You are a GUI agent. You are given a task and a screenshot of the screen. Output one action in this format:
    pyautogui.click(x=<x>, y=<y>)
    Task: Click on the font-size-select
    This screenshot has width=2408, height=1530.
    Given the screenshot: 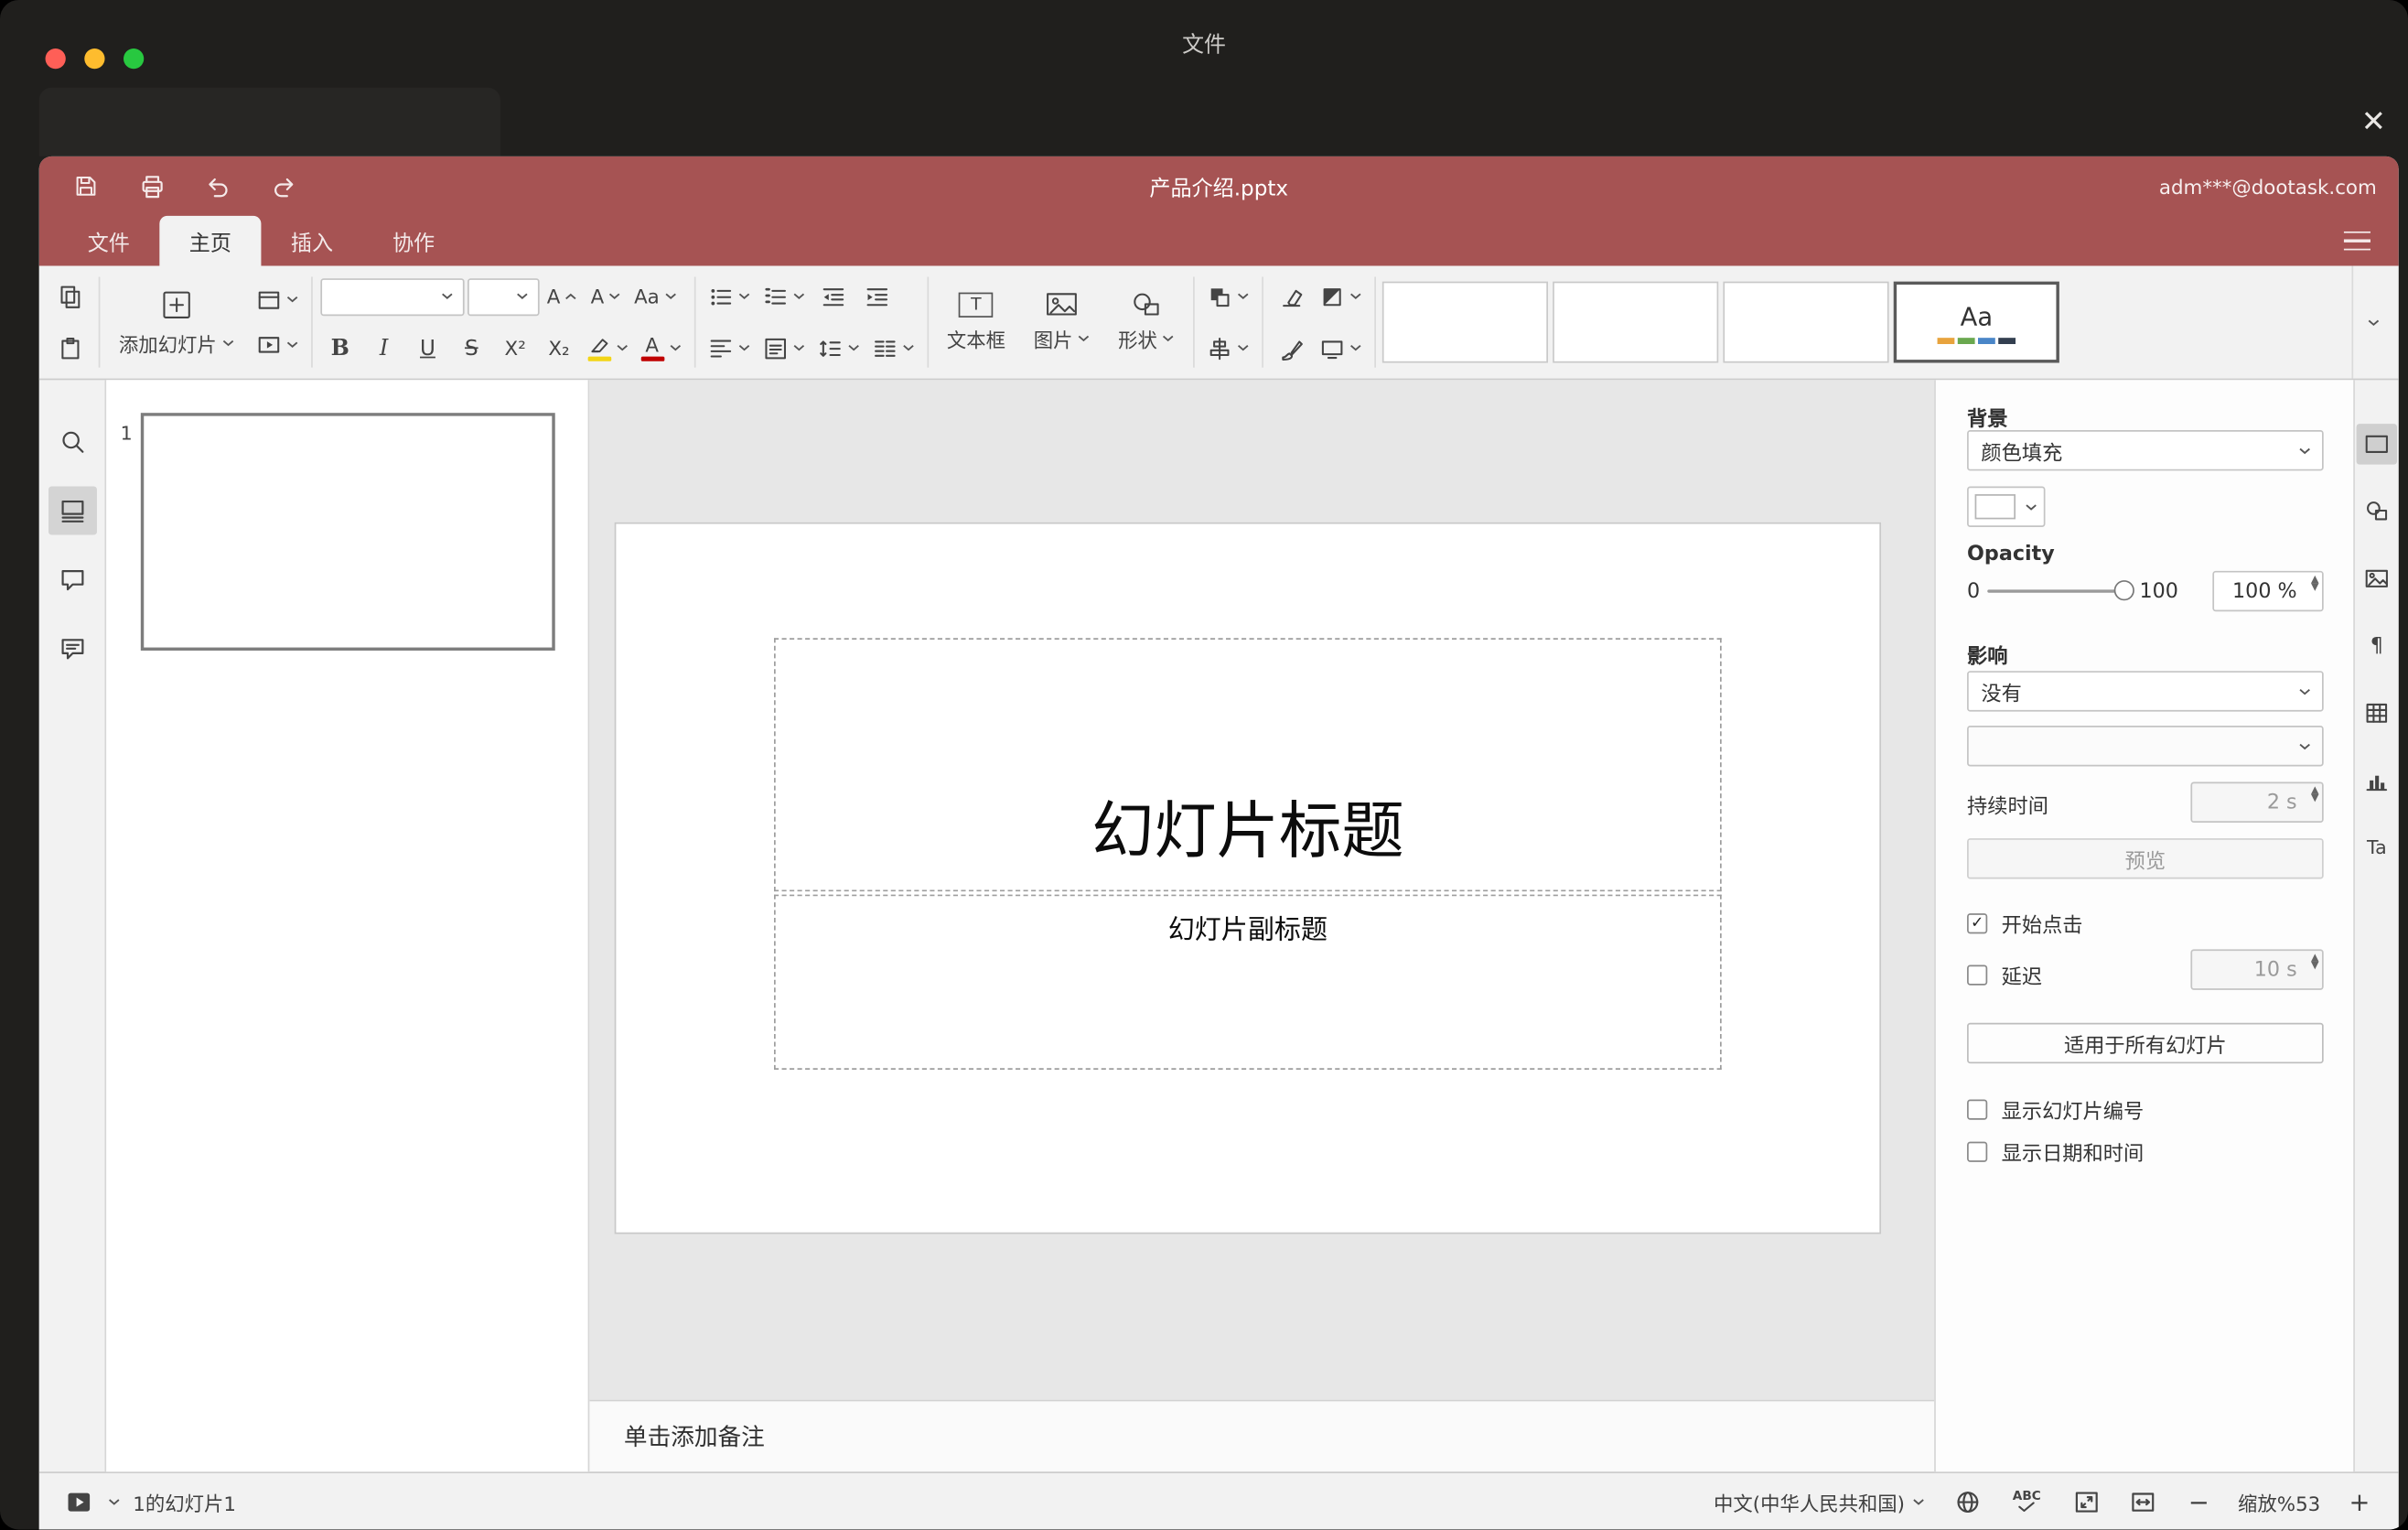 What is the action you would take?
    pyautogui.click(x=503, y=296)
    